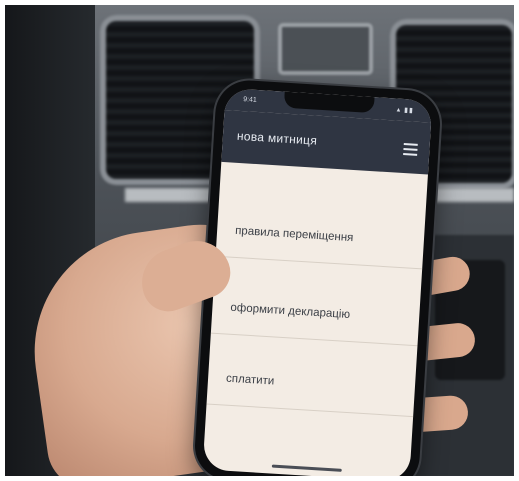 The width and height of the screenshot is (519, 481). What do you see at coordinates (405, 110) in the screenshot?
I see `status-icons: ▴ ▮▮` at bounding box center [405, 110].